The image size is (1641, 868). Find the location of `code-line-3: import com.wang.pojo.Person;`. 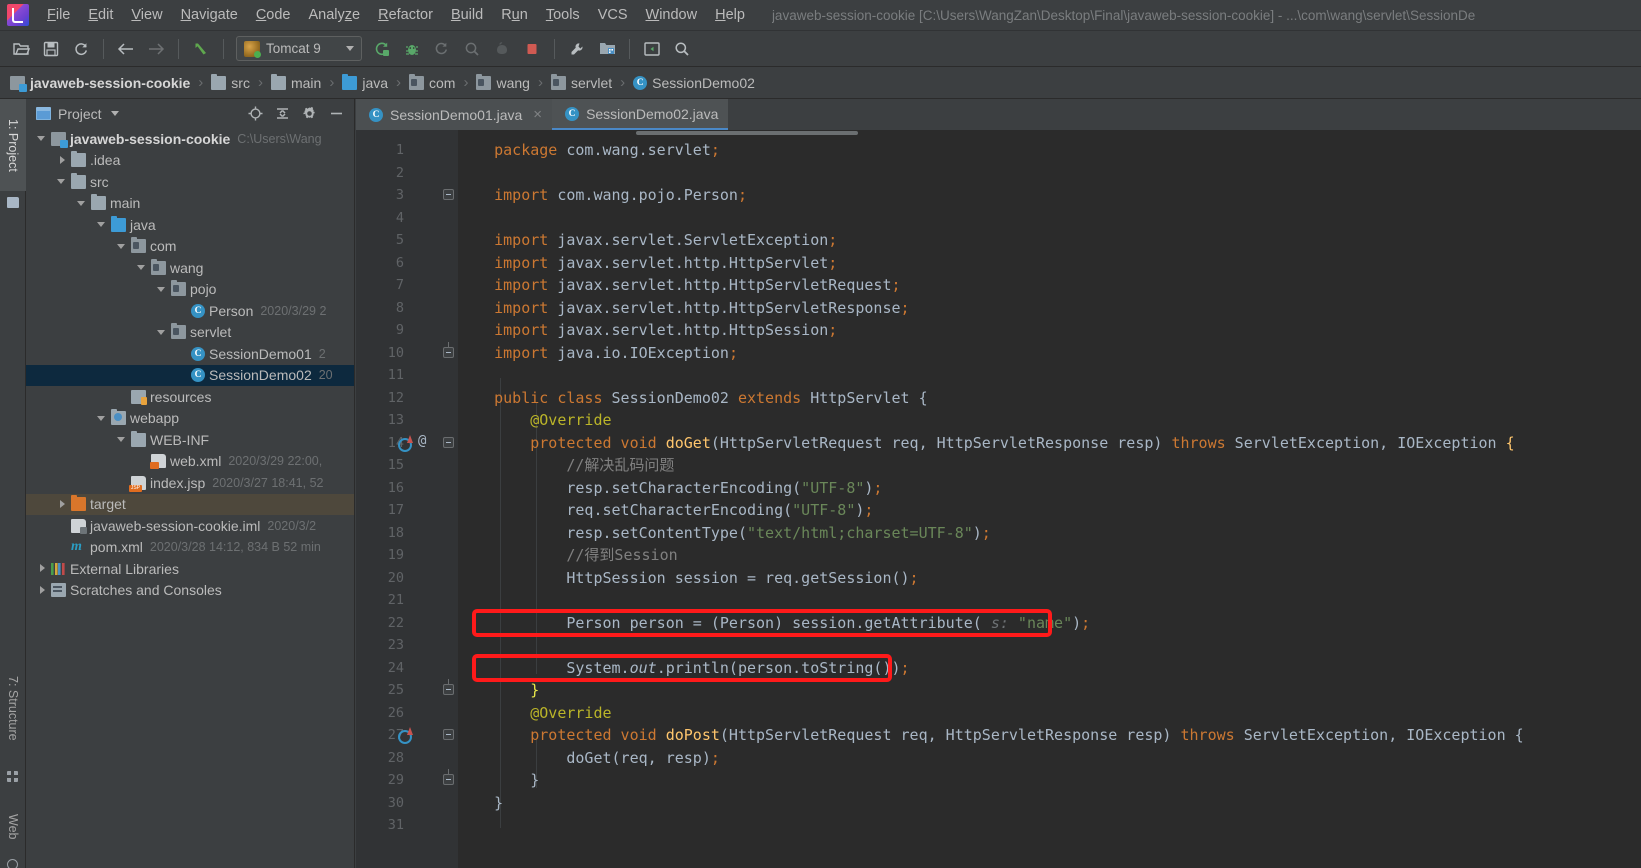

code-line-3: import com.wang.pojo.Person; is located at coordinates (602, 195).